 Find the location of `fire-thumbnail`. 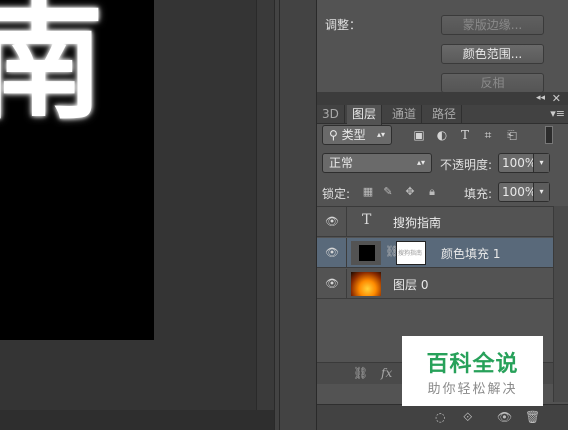

fire-thumbnail is located at coordinates (366, 284).